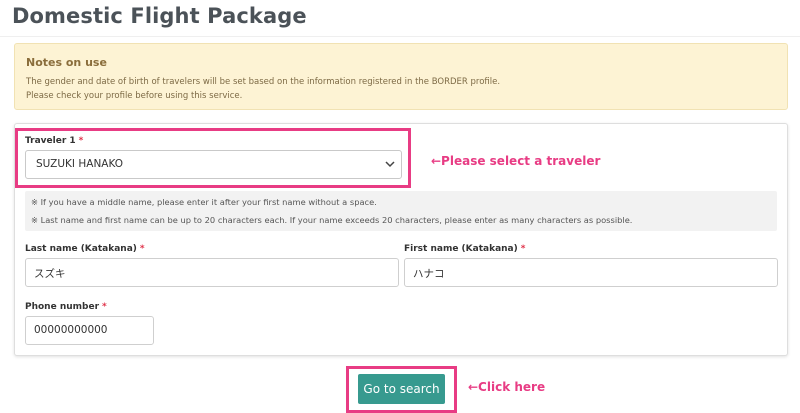  I want to click on last-name-input: スズキ, so click(212, 272).